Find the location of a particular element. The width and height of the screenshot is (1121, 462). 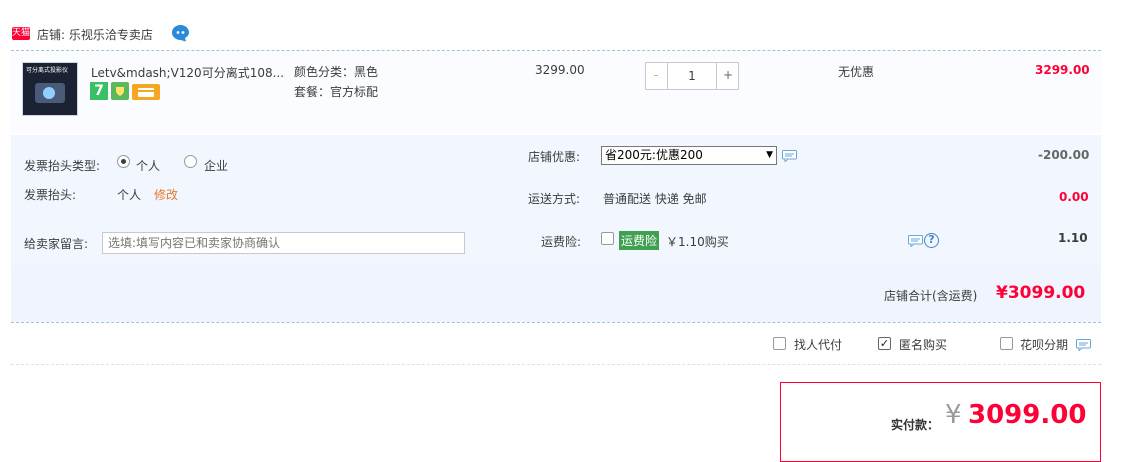

invoice-personal-radio is located at coordinates (123, 161).